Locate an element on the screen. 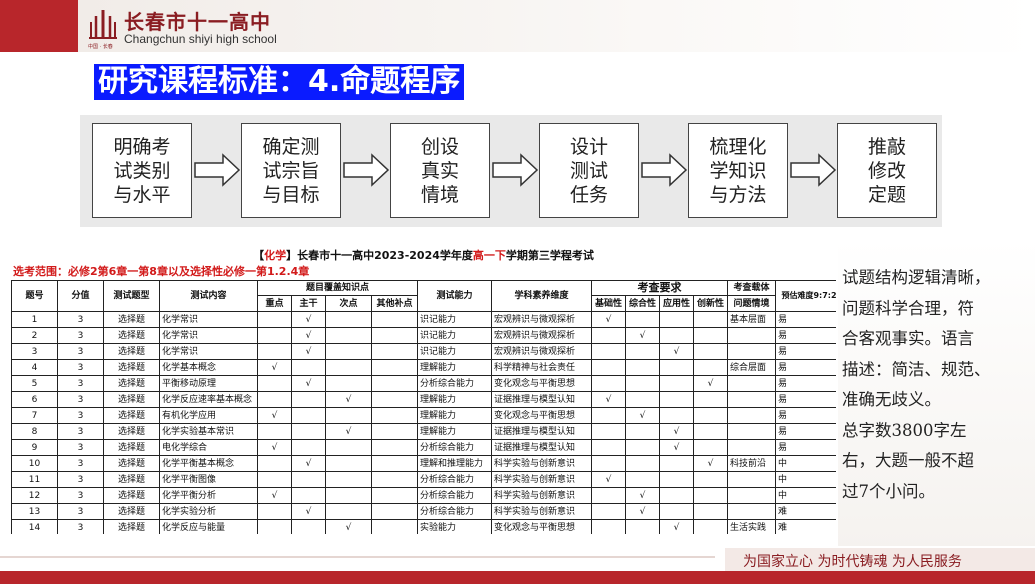 The height and width of the screenshot is (584, 1035). row-applied: √ is located at coordinates (677, 351).